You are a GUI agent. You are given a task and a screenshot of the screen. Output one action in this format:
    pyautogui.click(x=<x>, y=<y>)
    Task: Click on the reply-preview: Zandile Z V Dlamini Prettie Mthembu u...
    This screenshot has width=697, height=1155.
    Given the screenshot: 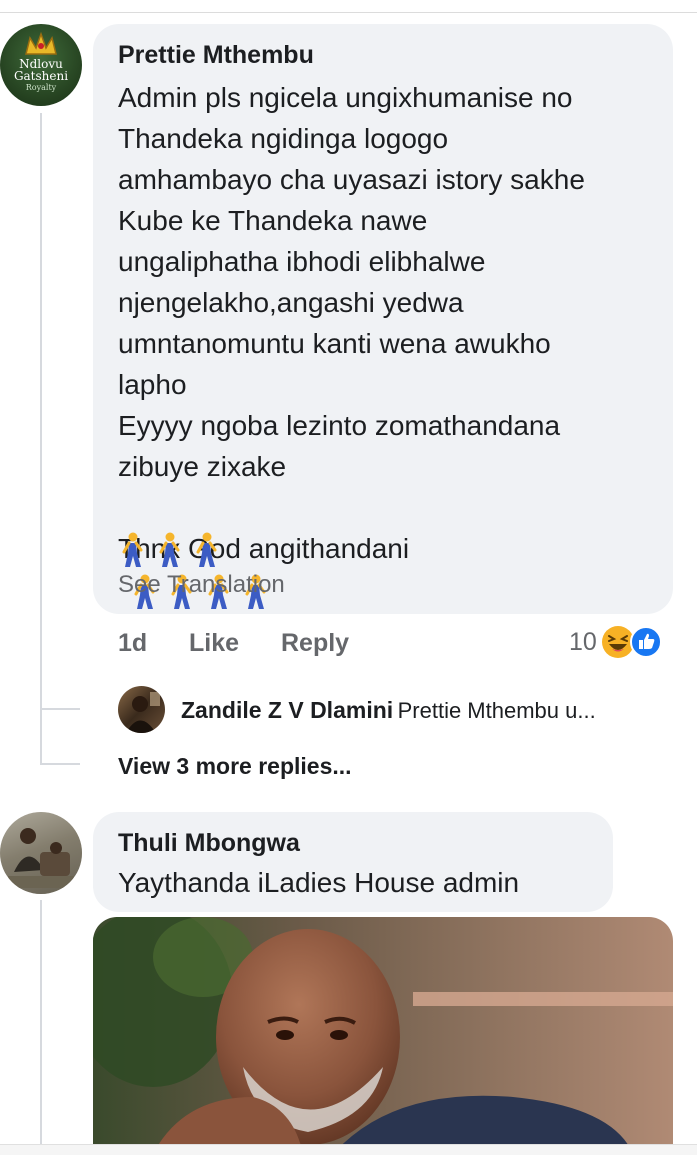 What is the action you would take?
    pyautogui.click(x=388, y=710)
    